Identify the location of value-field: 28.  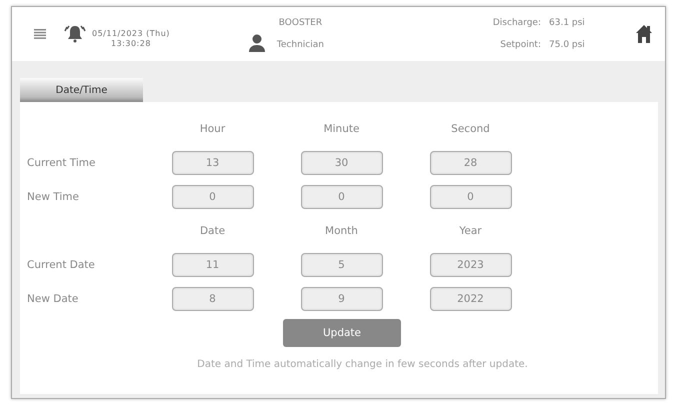
(471, 163).